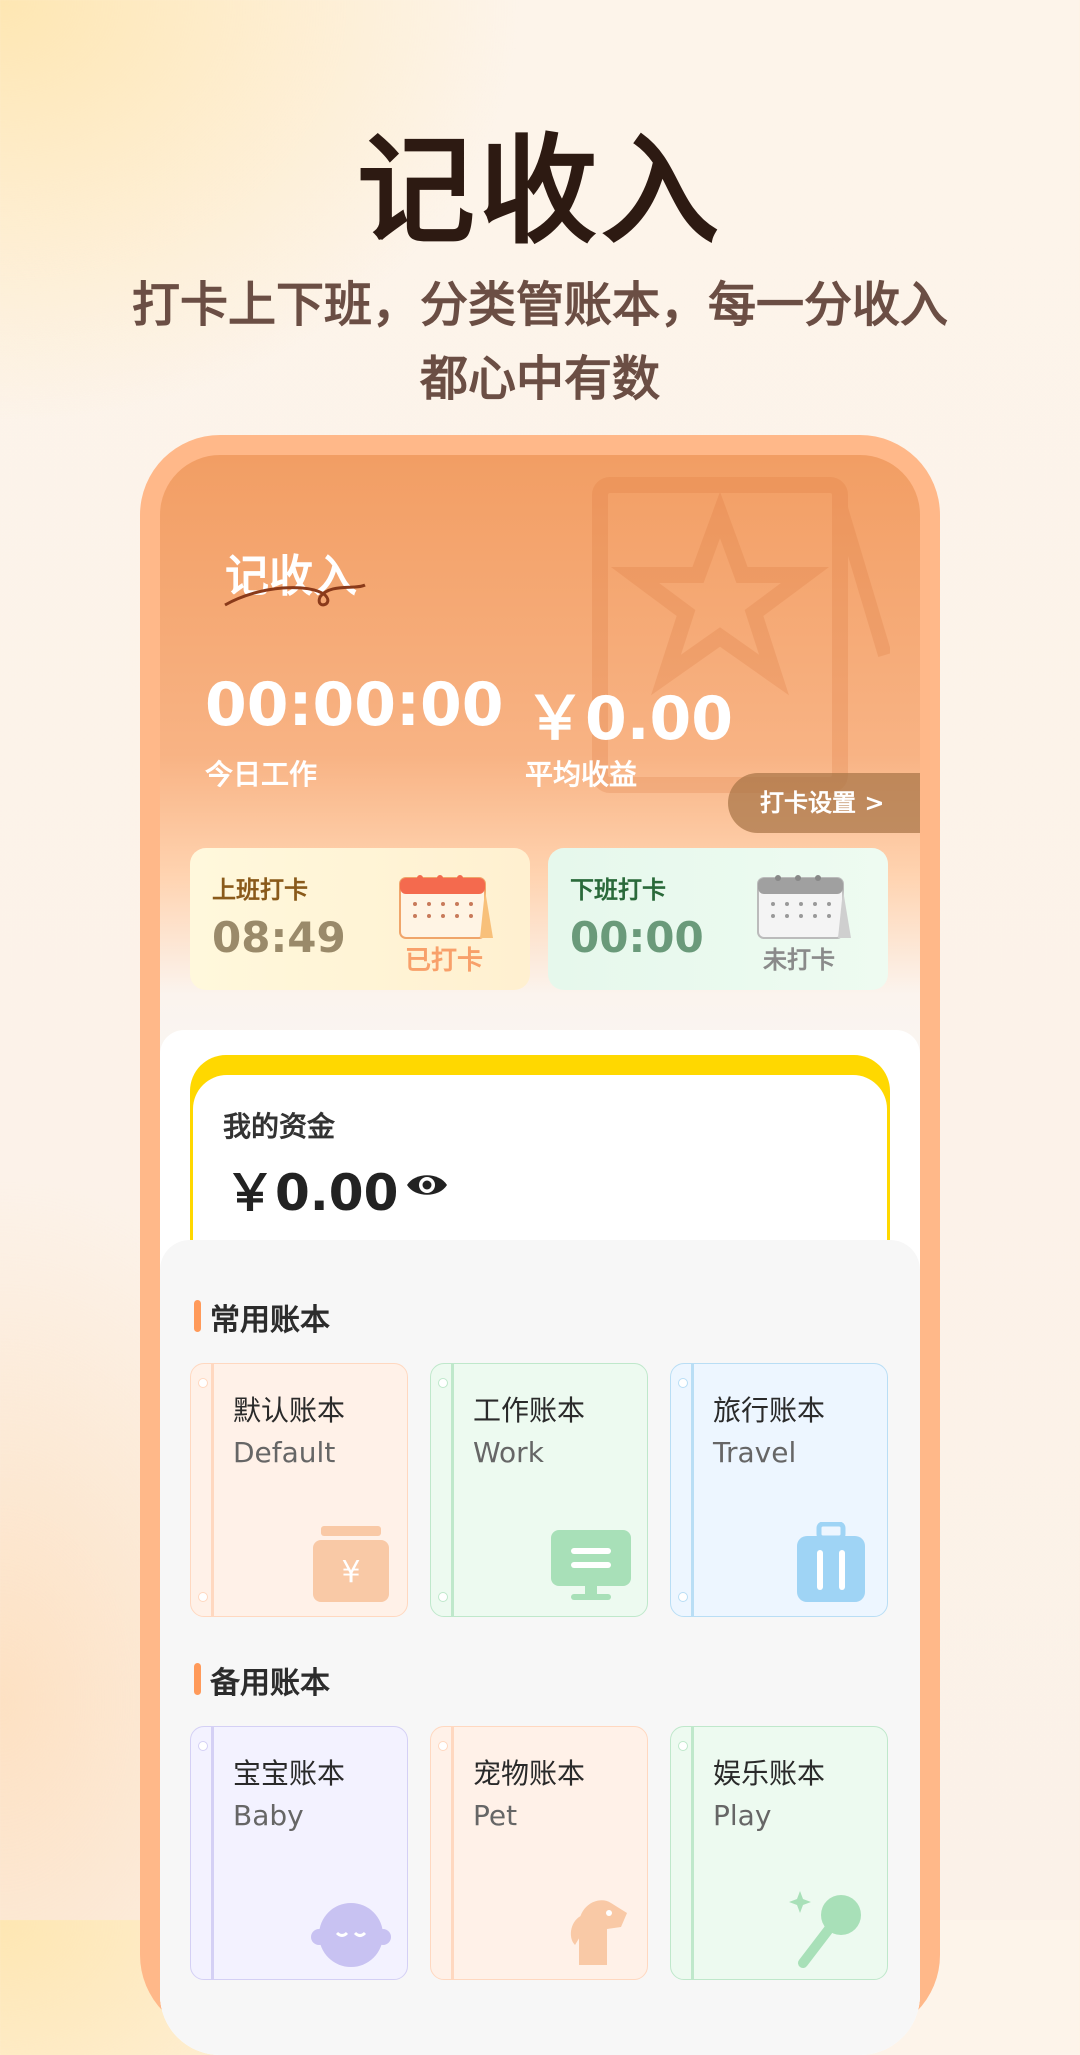  Describe the element at coordinates (299, 1490) in the screenshot. I see `book-card-default: 默认账本 Default ¥` at that location.